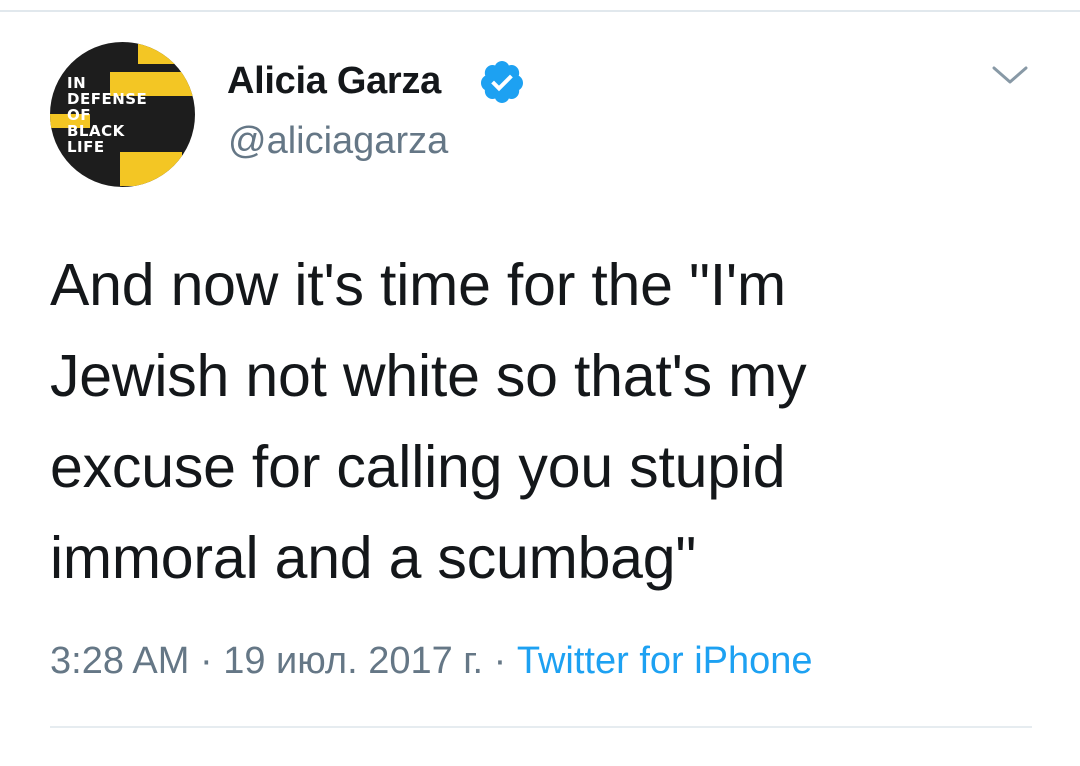 The image size is (1080, 766). I want to click on avatar: IN DEFENSE OF BLACK LIFE, so click(122, 114).